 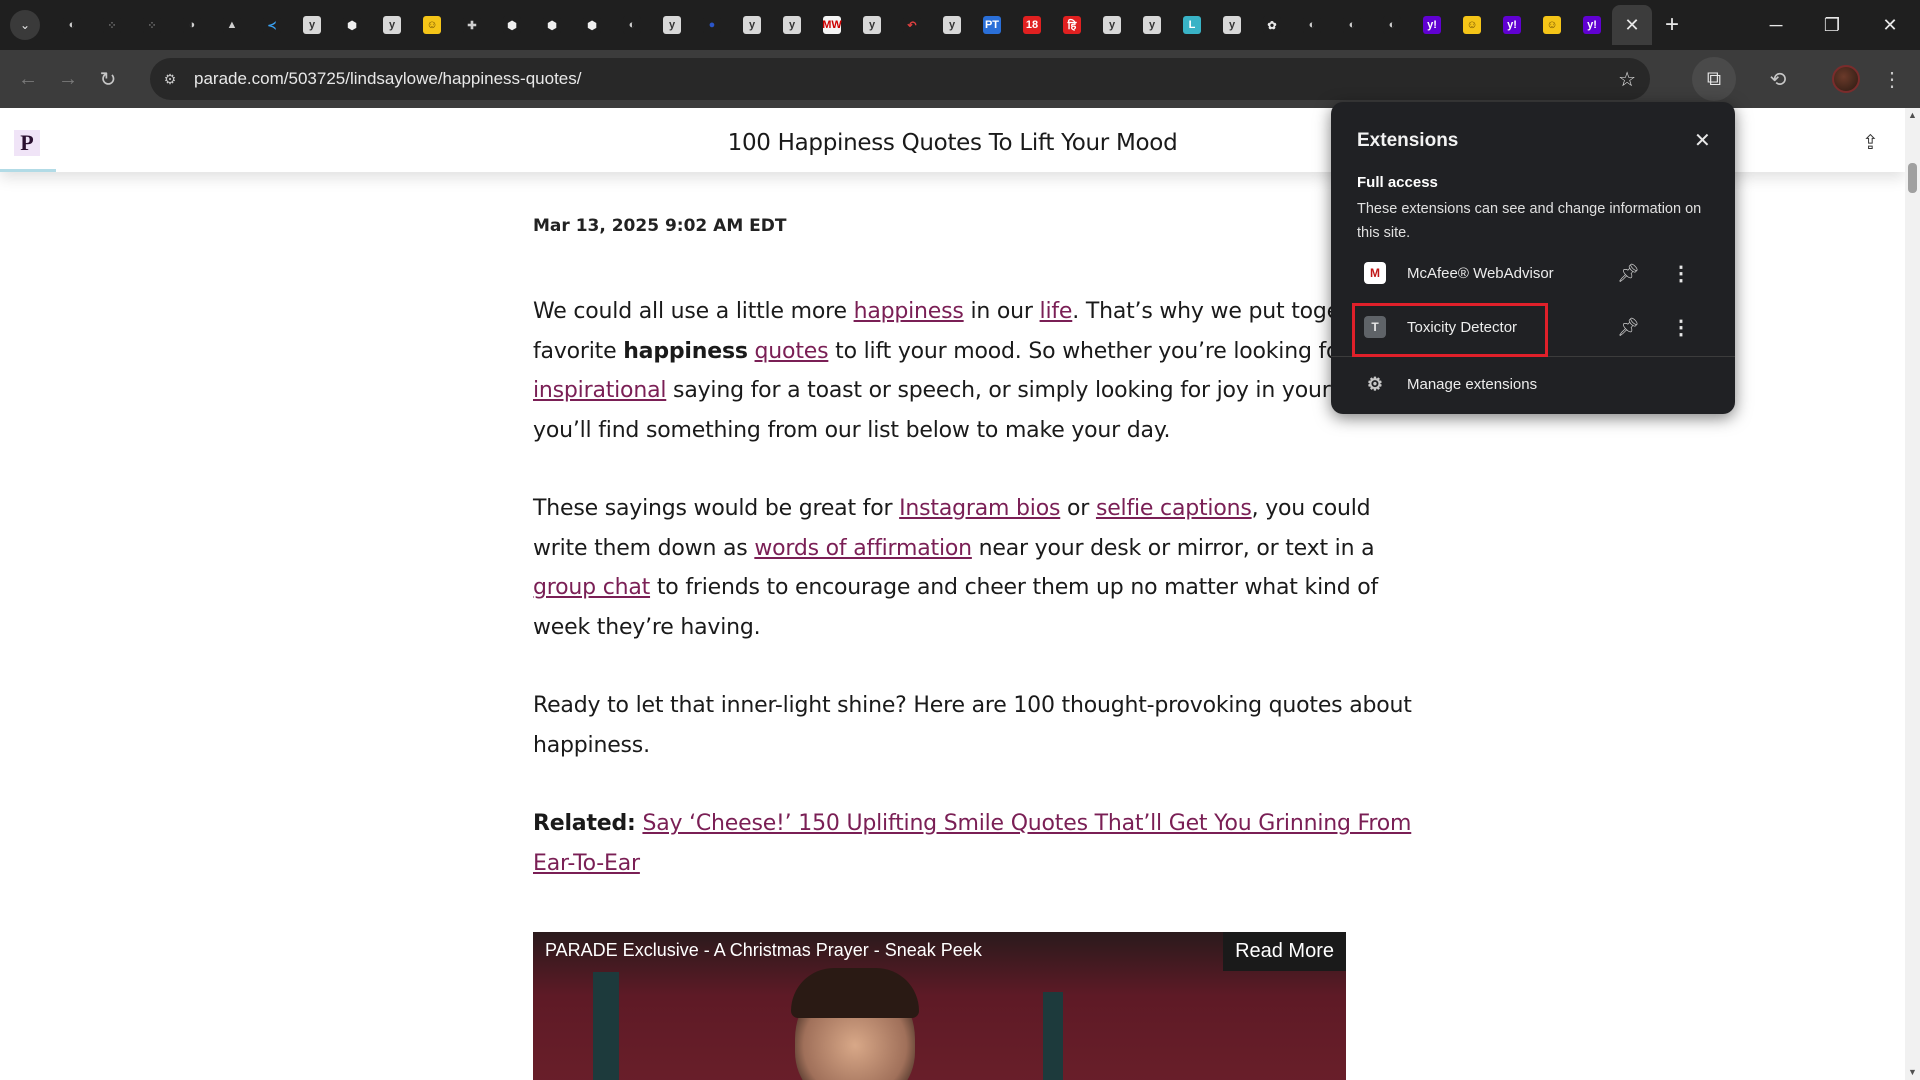 I want to click on tab-globe-tab: ◐, so click(x=72, y=25).